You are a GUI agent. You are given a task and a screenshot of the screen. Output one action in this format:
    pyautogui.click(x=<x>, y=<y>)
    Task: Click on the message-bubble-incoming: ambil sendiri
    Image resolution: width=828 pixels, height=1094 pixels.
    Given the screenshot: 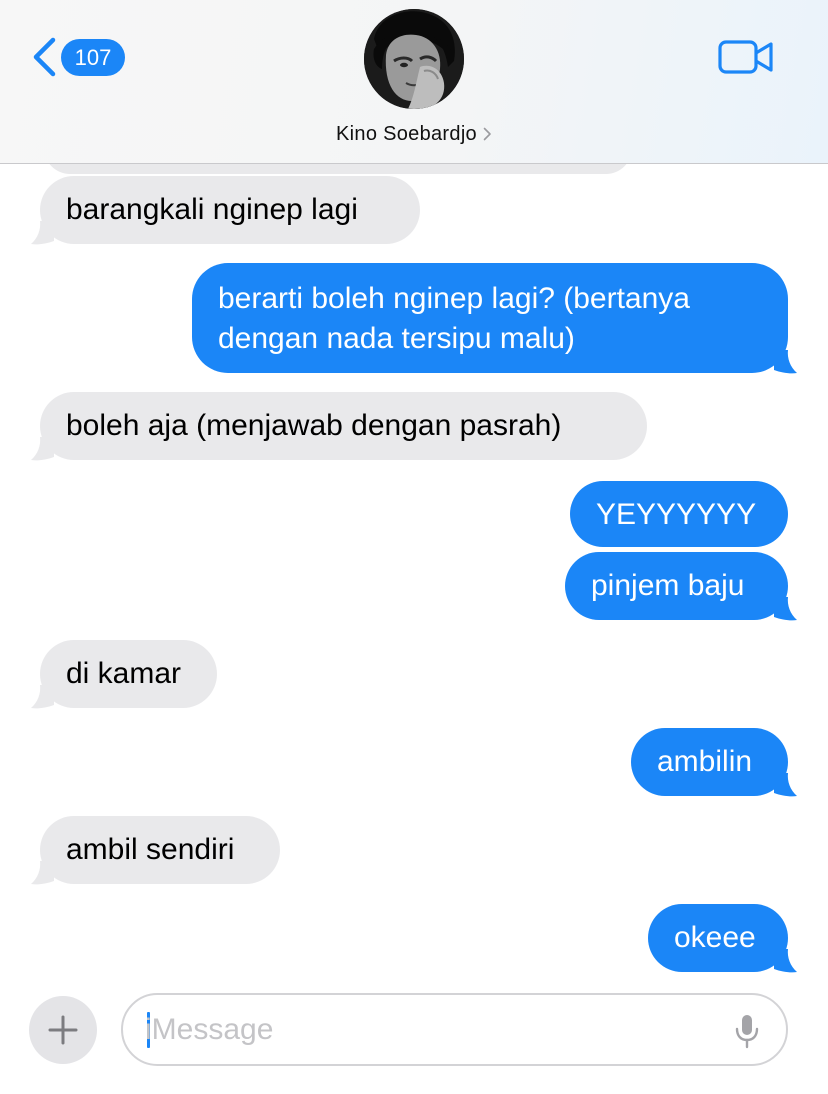 What is the action you would take?
    pyautogui.click(x=160, y=850)
    